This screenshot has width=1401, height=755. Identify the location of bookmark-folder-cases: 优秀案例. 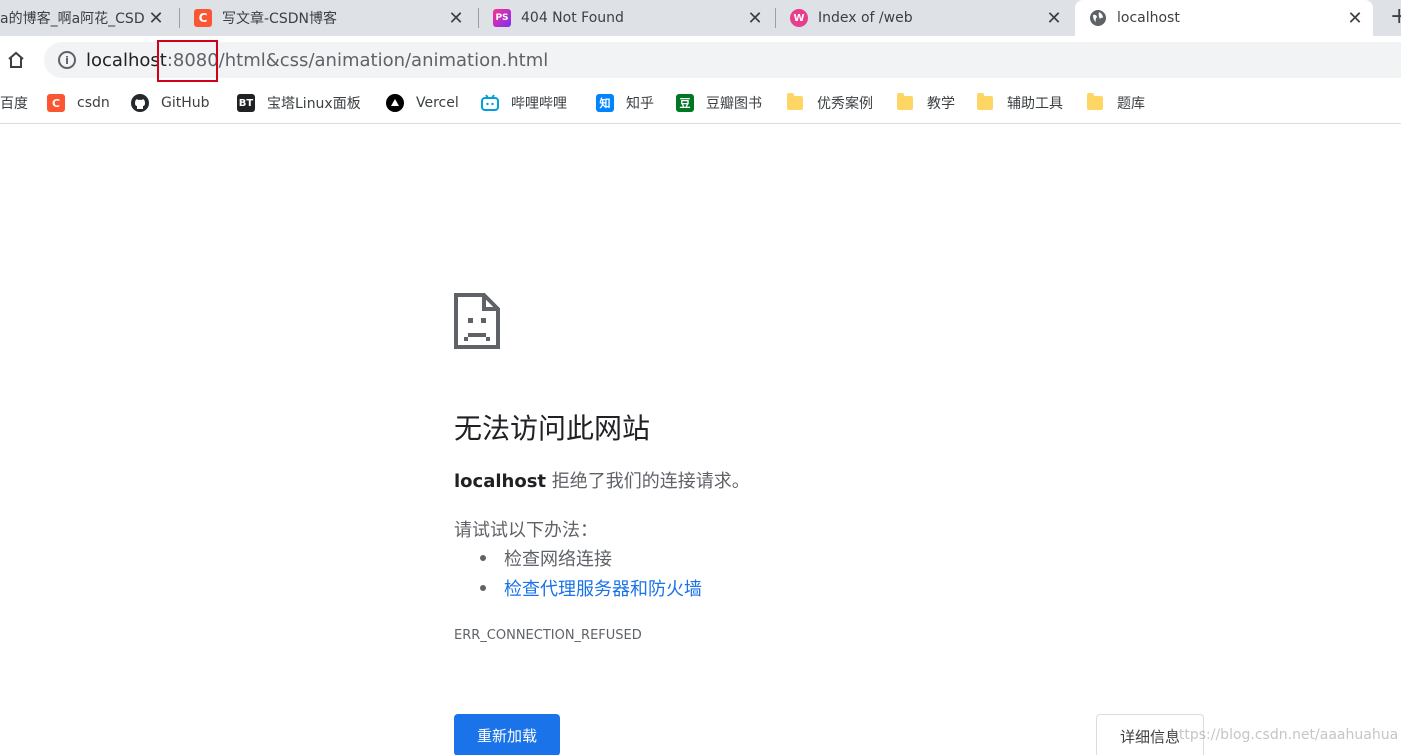
(830, 103).